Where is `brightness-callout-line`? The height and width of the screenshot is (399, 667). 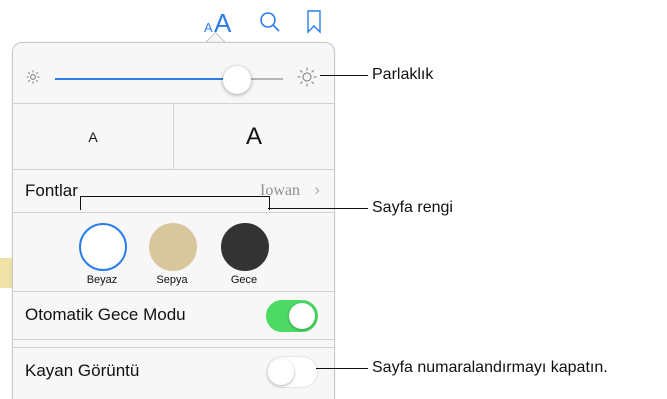 brightness-callout-line is located at coordinates (344, 75).